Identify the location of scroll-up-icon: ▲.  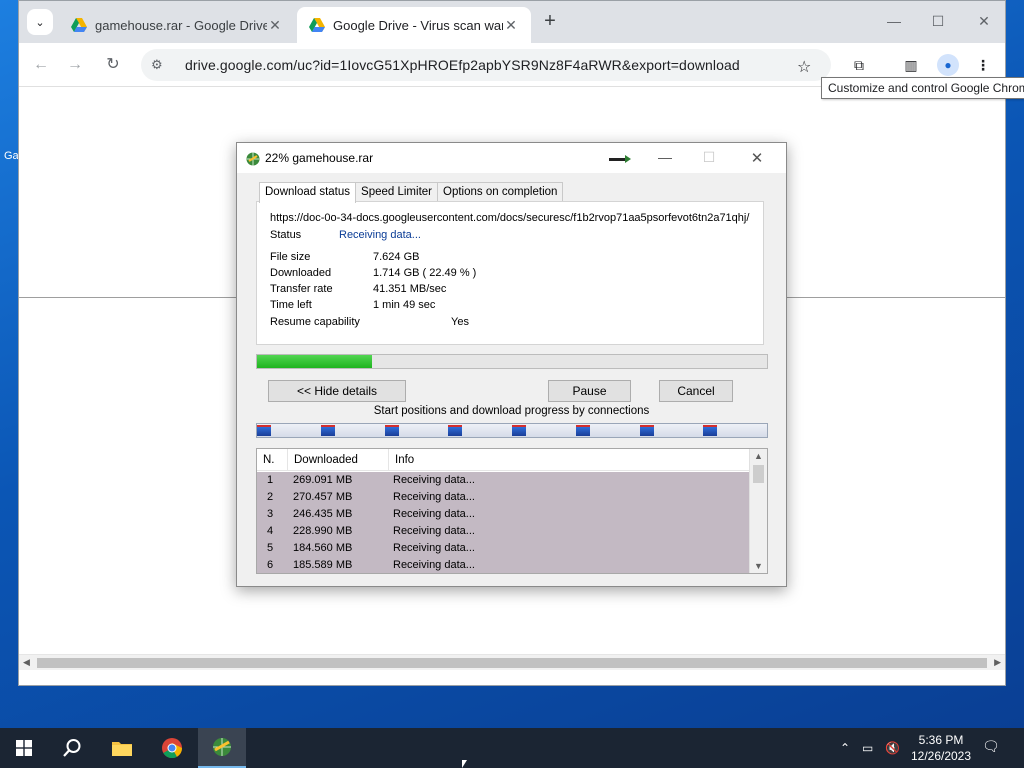
(758, 456).